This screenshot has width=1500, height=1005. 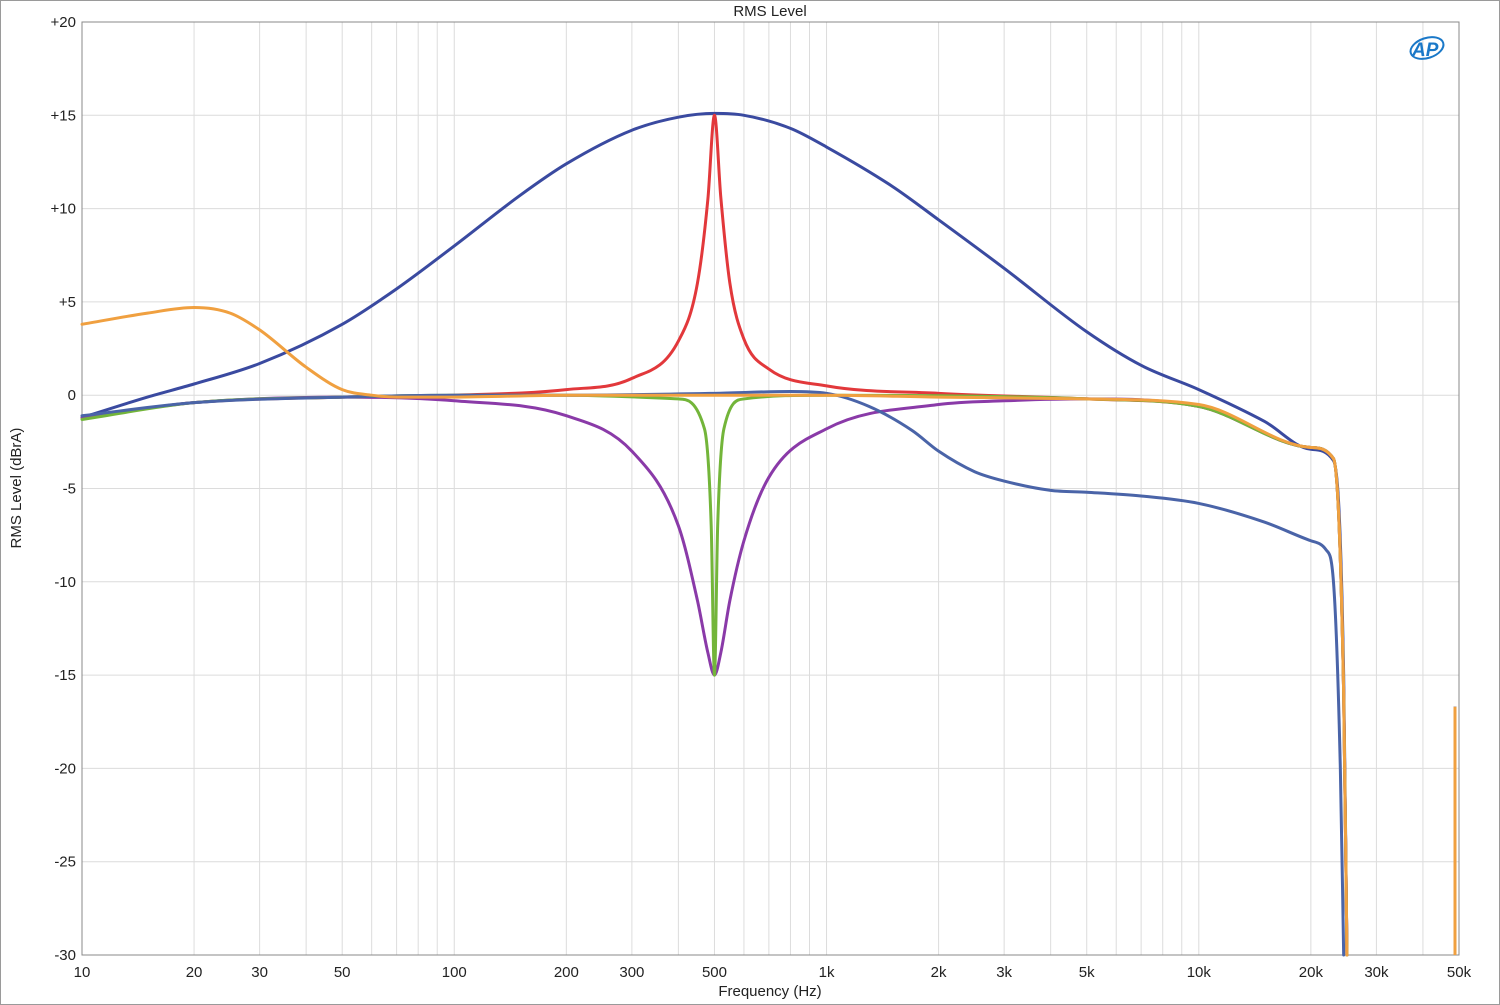 What do you see at coordinates (1087, 972) in the screenshot?
I see `x-tick-label: 5k` at bounding box center [1087, 972].